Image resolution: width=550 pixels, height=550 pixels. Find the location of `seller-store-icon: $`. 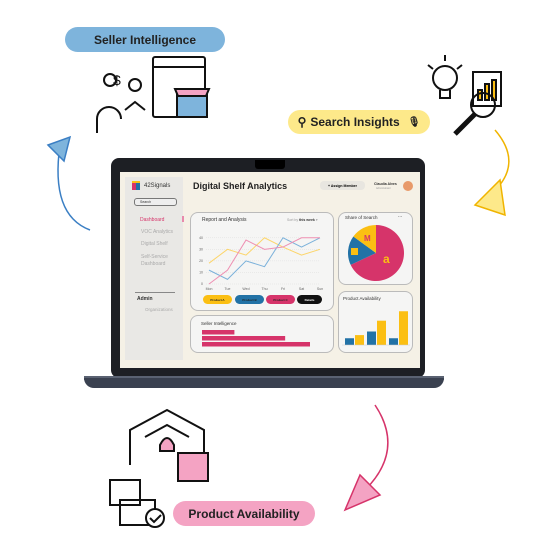

seller-store-icon: $ is located at coordinates (153, 94).